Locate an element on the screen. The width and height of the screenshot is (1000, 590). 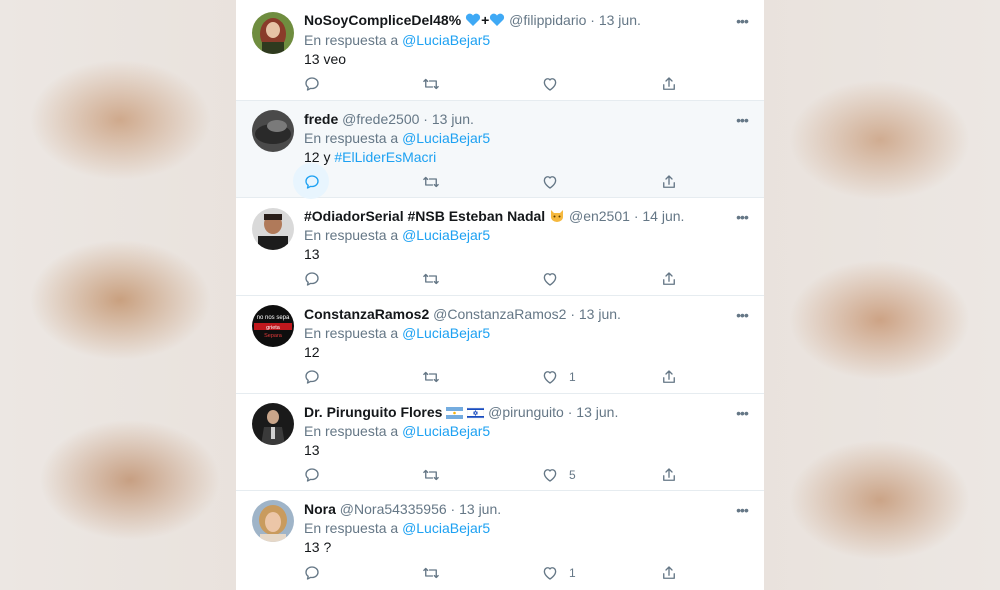
like-button: 5 is located at coordinates (558, 475).